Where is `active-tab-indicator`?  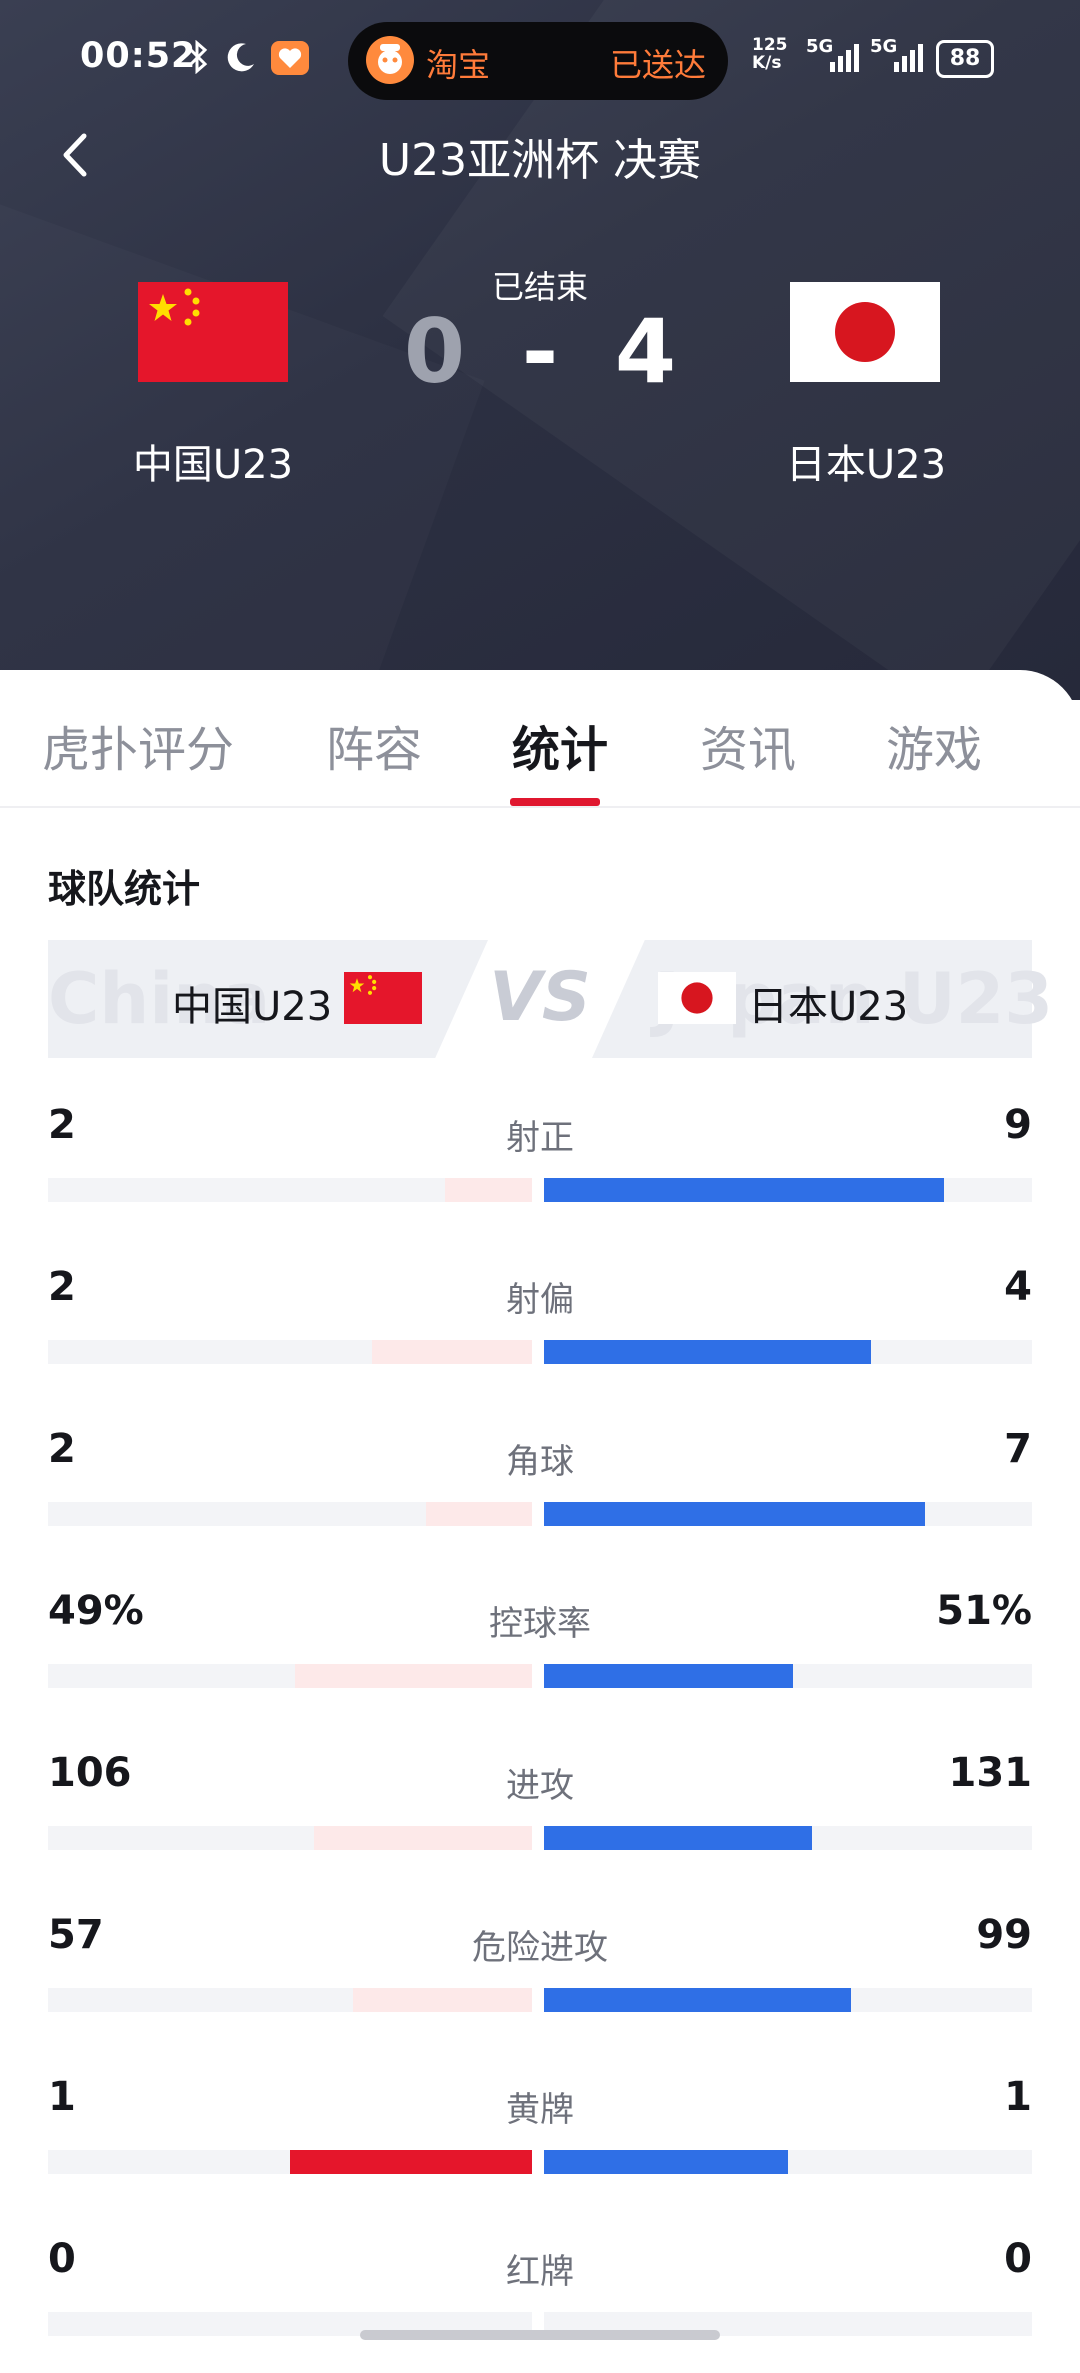 active-tab-indicator is located at coordinates (555, 802).